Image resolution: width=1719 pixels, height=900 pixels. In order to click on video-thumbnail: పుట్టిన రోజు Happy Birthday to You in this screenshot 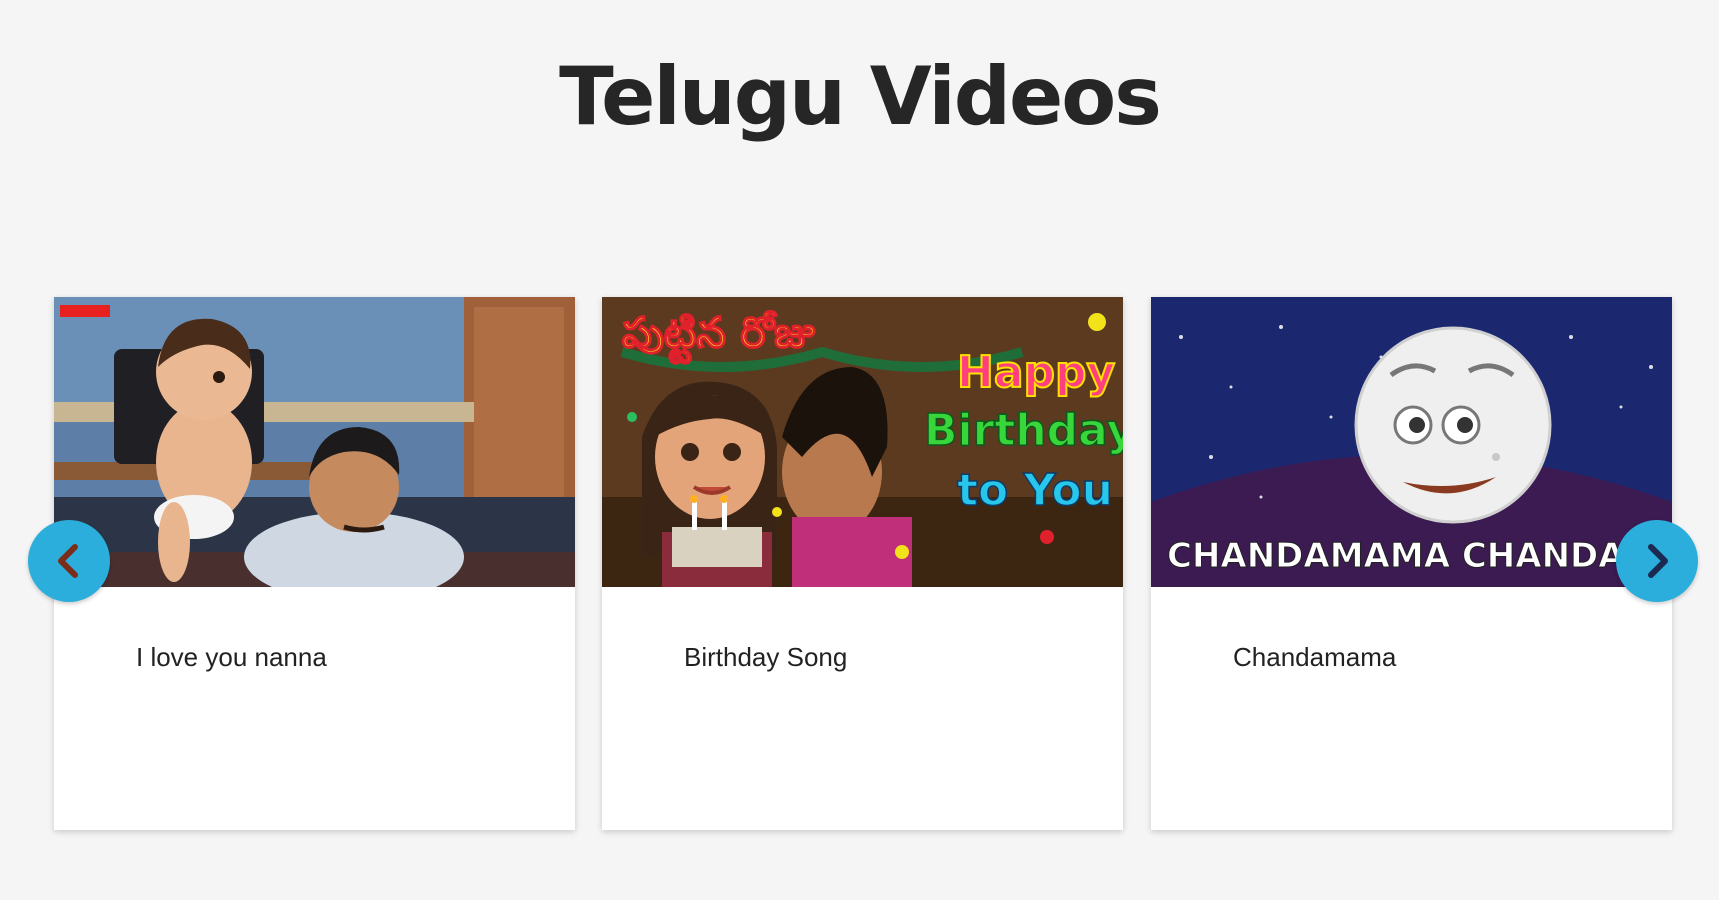, I will do `click(862, 442)`.